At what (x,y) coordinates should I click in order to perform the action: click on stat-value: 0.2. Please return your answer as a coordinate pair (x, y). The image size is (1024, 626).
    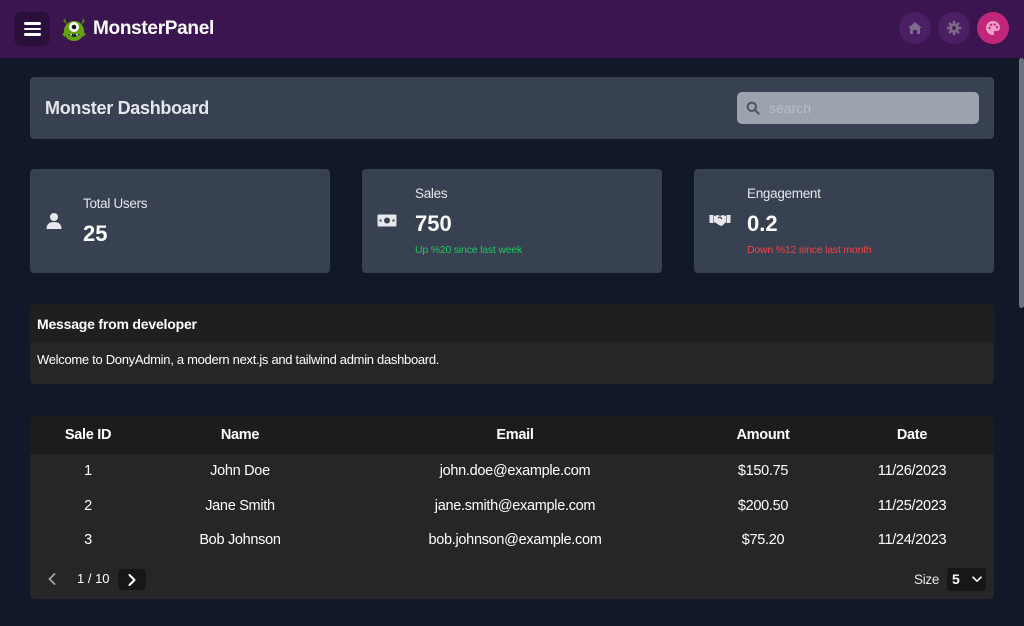
    Looking at the image, I should click on (762, 223).